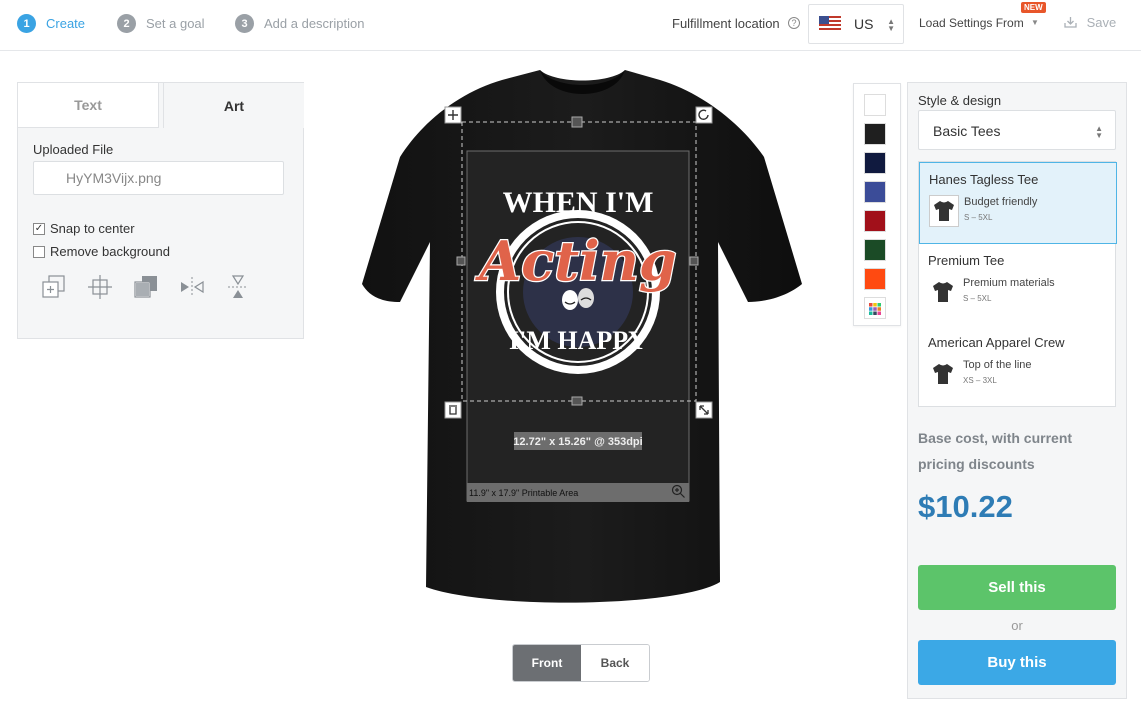  Describe the element at coordinates (244, 23) in the screenshot. I see `step-number: 3` at that location.